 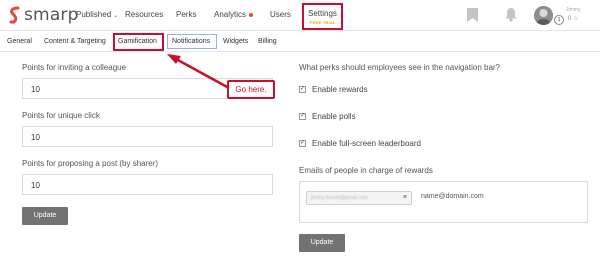 What do you see at coordinates (559, 20) in the screenshot?
I see `notification-count-badge: 1` at bounding box center [559, 20].